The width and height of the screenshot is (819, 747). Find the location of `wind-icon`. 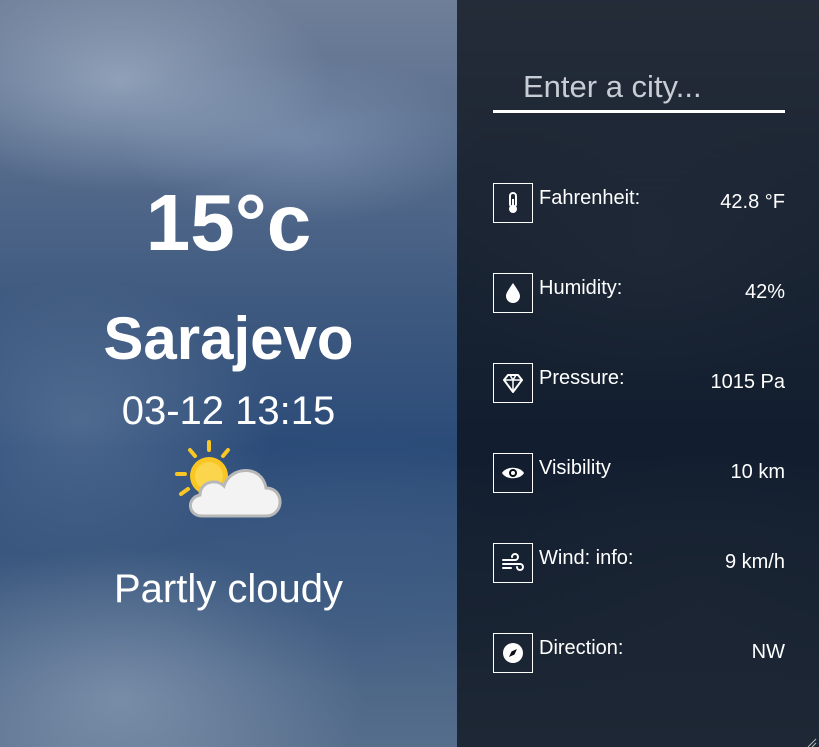

wind-icon is located at coordinates (513, 563).